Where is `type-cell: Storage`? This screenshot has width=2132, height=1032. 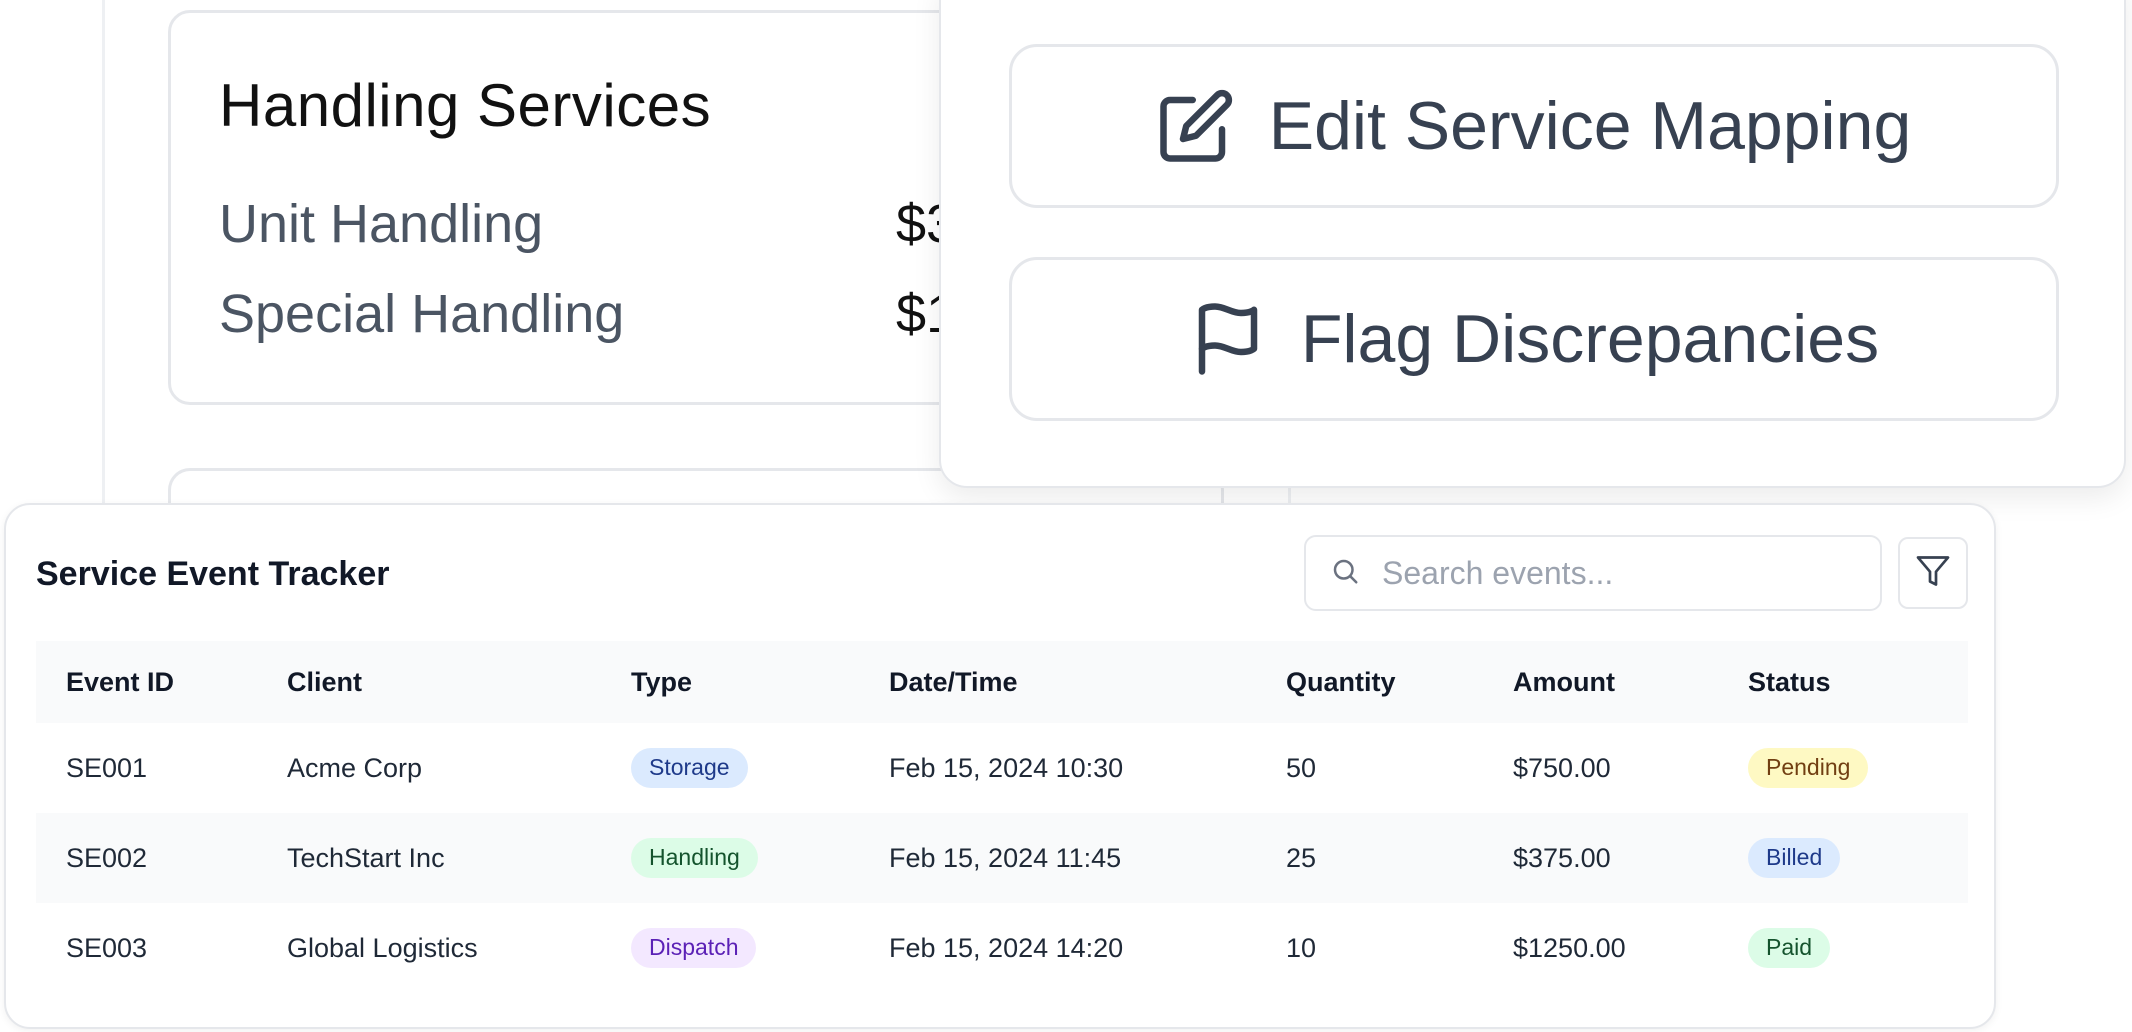 type-cell: Storage is located at coordinates (730, 768).